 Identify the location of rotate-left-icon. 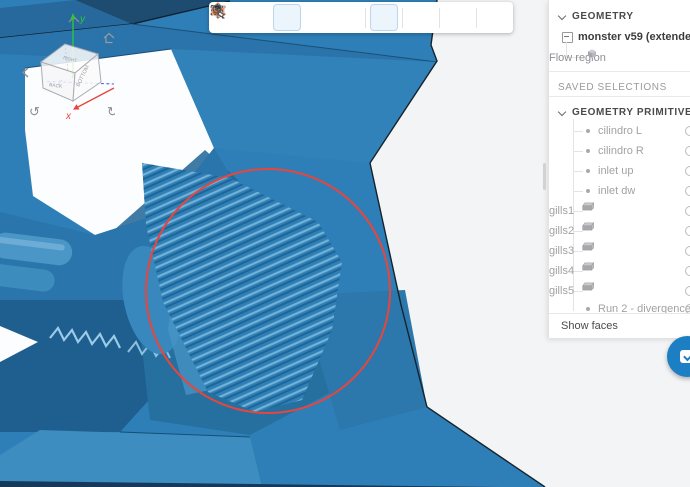
(25, 72).